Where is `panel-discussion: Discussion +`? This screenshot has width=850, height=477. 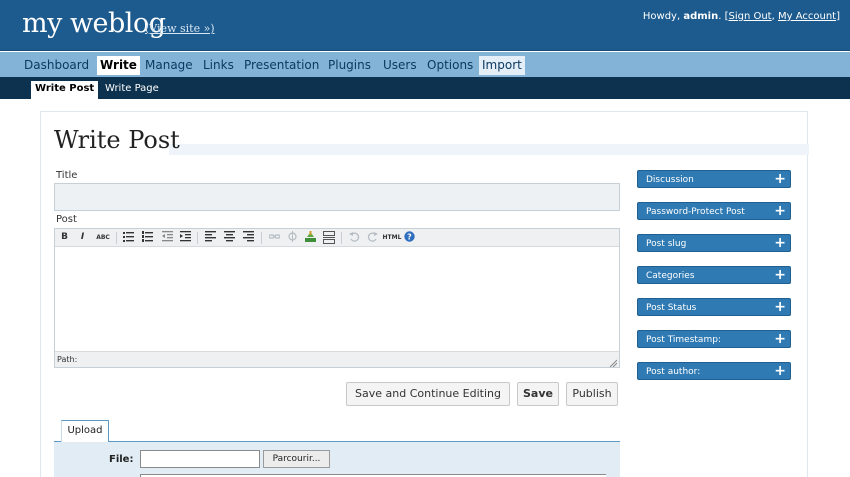 panel-discussion: Discussion + is located at coordinates (714, 179).